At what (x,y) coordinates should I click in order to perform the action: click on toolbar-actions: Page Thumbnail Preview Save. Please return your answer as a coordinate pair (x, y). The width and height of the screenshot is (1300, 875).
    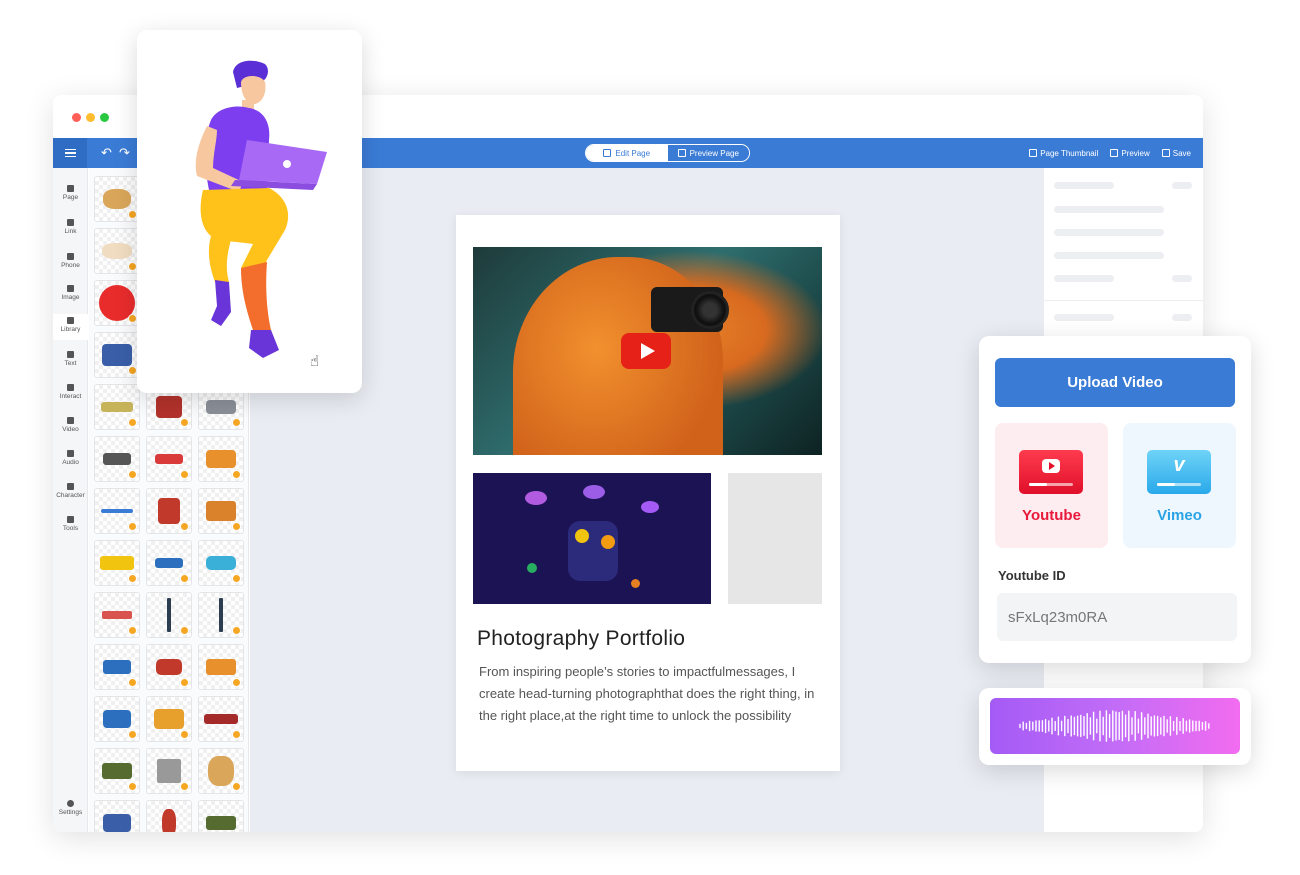
    Looking at the image, I should click on (1110, 153).